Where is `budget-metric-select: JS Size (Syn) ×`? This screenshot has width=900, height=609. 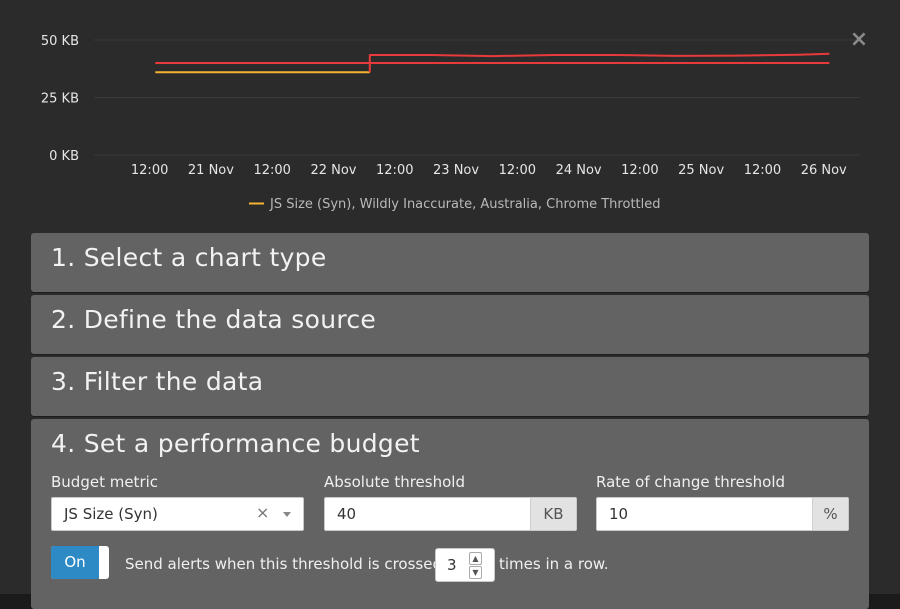
budget-metric-select: JS Size (Syn) × is located at coordinates (177, 514).